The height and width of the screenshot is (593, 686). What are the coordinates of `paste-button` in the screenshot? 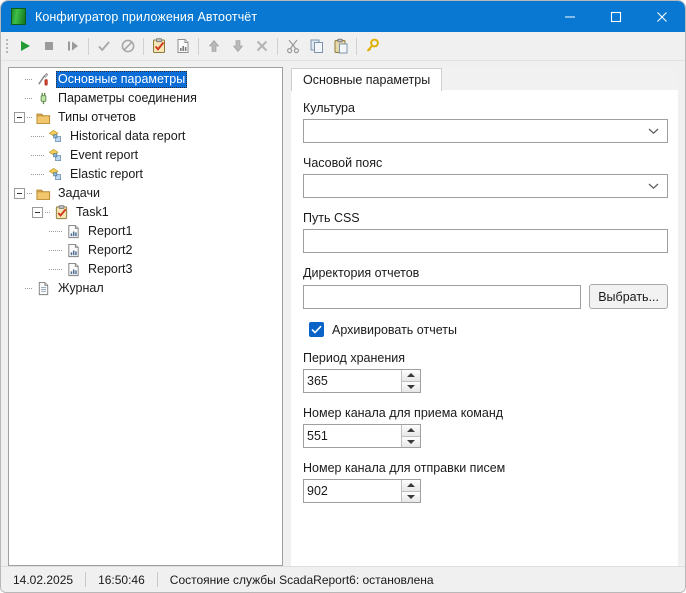 It's located at (341, 46).